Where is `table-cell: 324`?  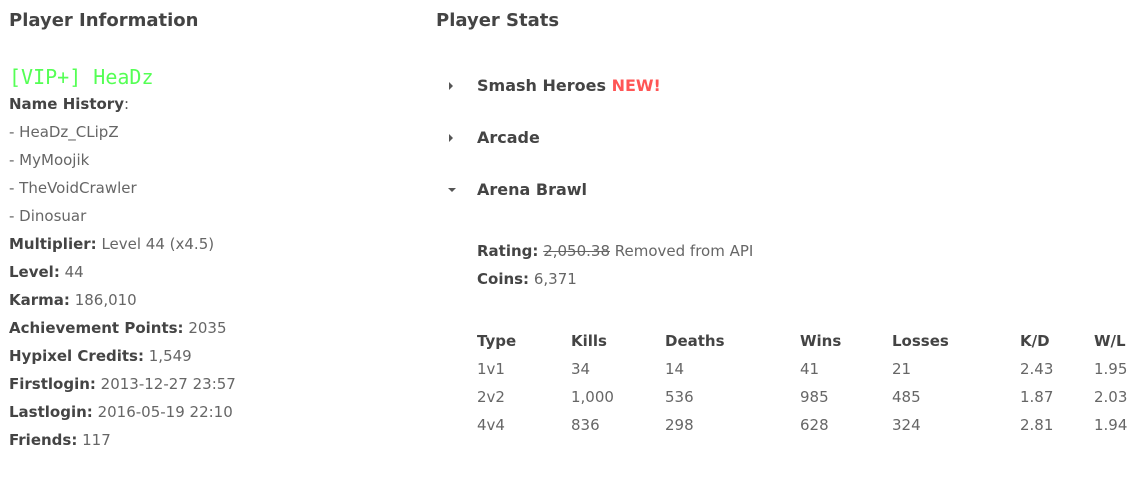 table-cell: 324 is located at coordinates (906, 425).